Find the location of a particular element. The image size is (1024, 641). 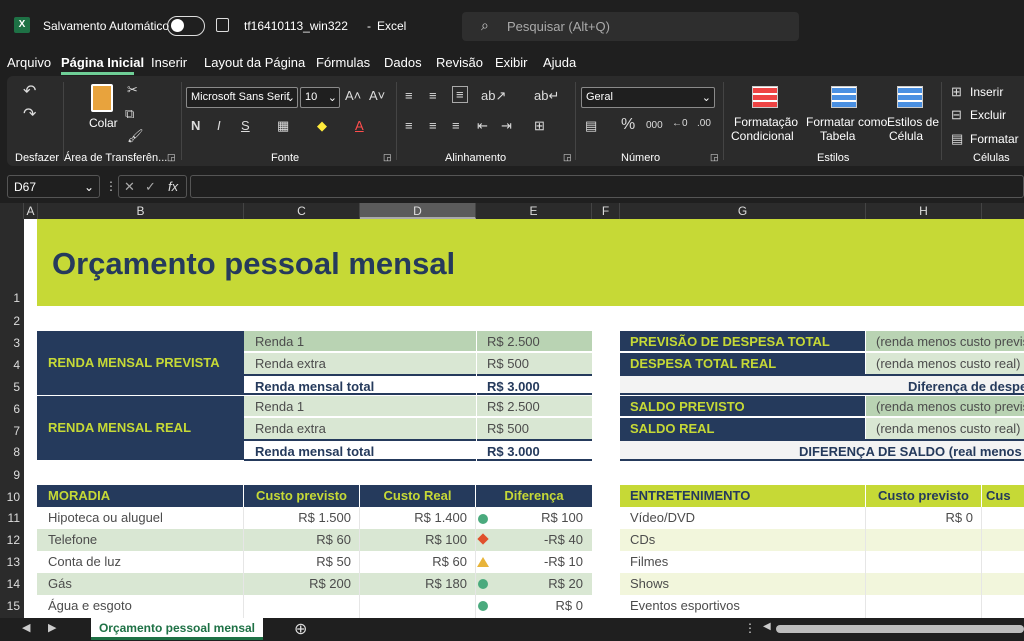

format-cells-label: Formatar is located at coordinates (994, 139).